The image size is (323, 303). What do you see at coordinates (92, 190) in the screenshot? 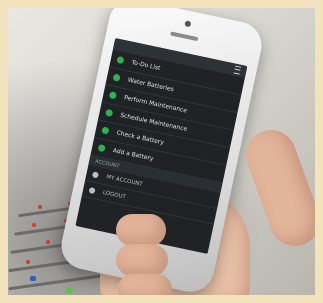
I see `logout-icon` at bounding box center [92, 190].